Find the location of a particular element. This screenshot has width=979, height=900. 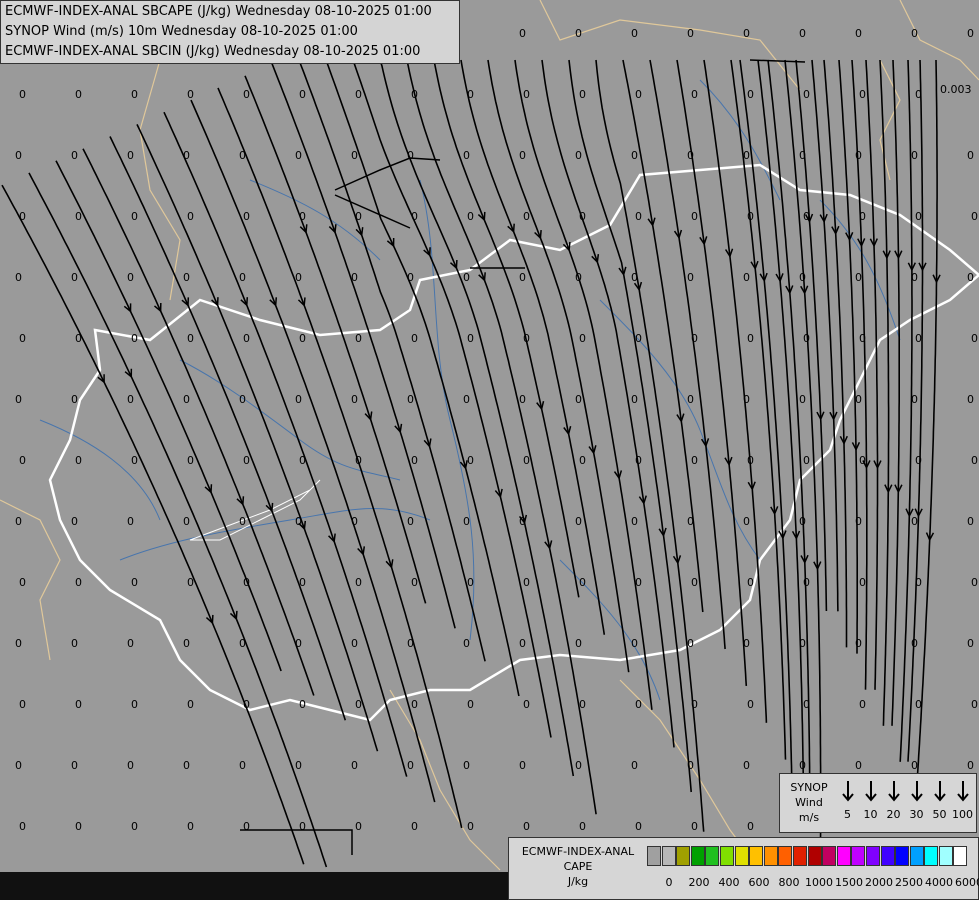

wind-legend-speed: 20 is located at coordinates (893, 814).